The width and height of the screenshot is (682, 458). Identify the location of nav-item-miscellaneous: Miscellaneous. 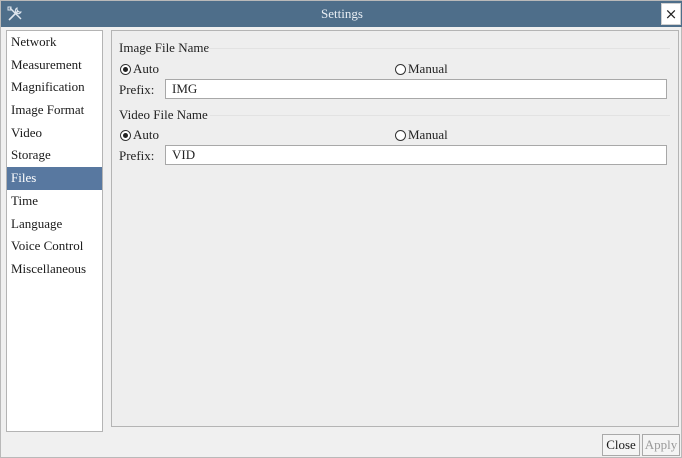
(54, 269).